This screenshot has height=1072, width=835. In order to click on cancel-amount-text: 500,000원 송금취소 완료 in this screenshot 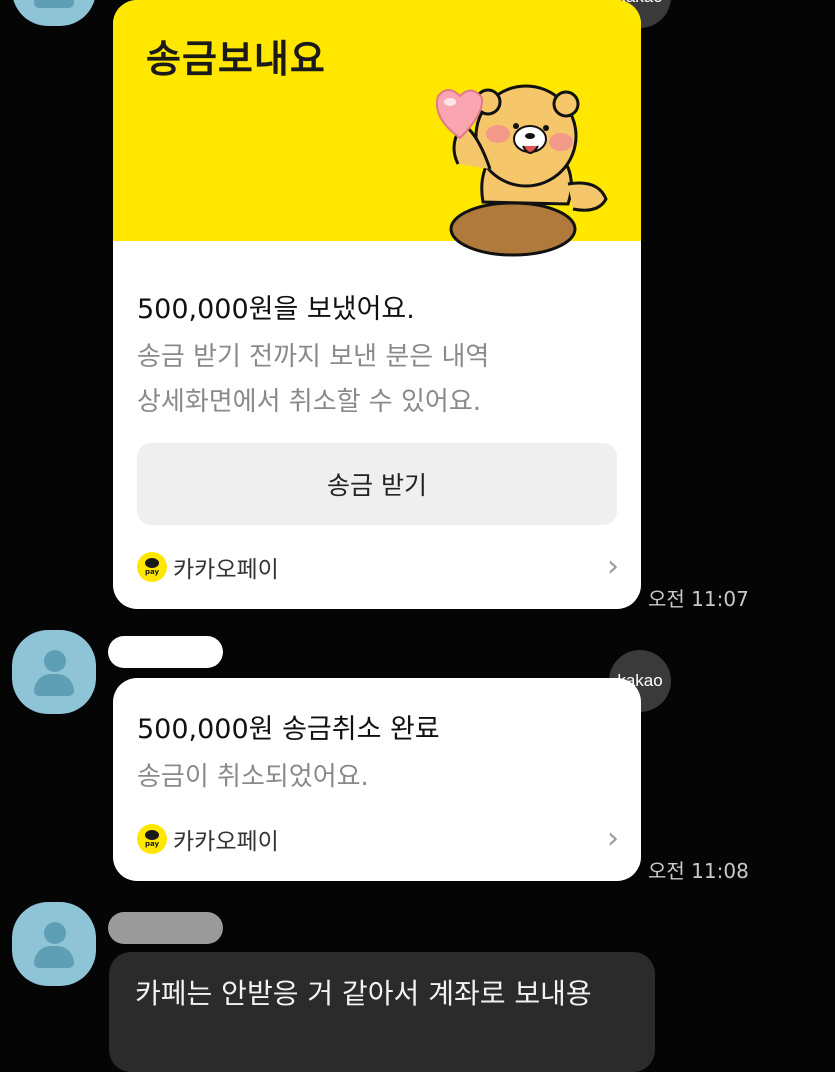, I will do `click(288, 729)`.